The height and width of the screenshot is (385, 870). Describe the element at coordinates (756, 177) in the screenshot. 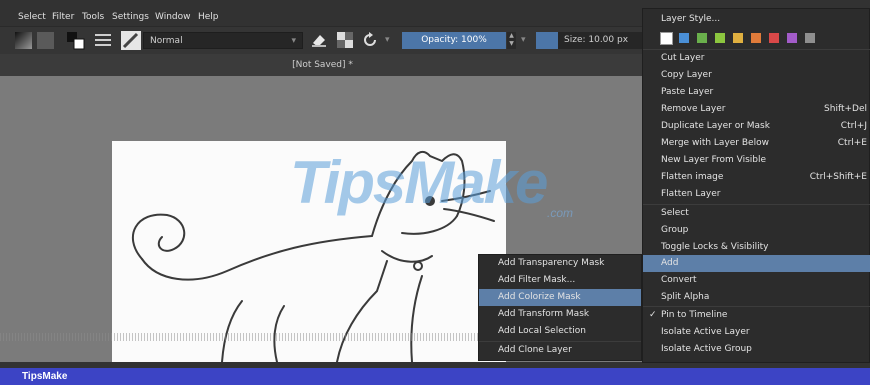

I see `menu-item-flatten-image: Flatten image Ctrl+Shift+E` at that location.